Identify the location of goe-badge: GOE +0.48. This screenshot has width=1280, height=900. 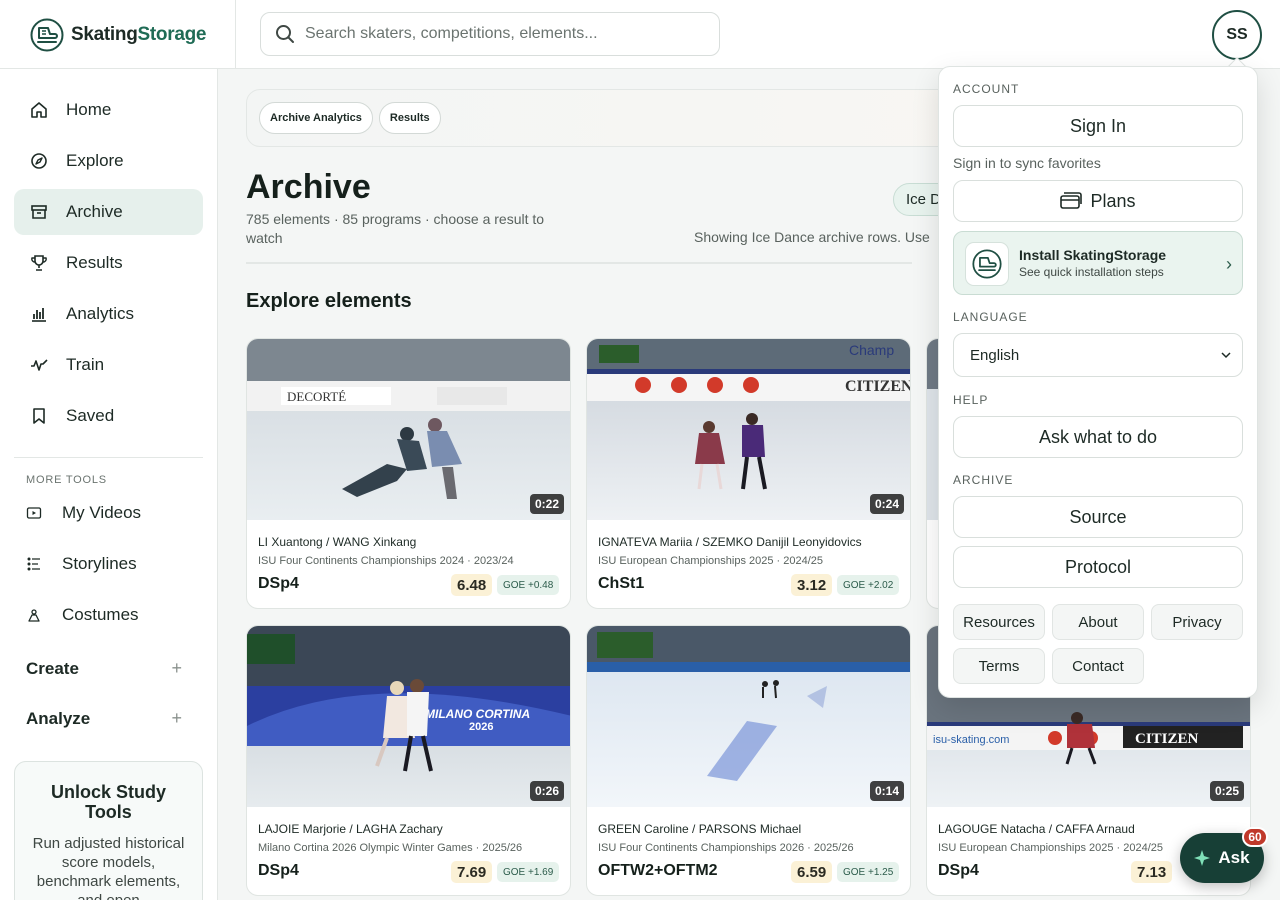
(528, 585).